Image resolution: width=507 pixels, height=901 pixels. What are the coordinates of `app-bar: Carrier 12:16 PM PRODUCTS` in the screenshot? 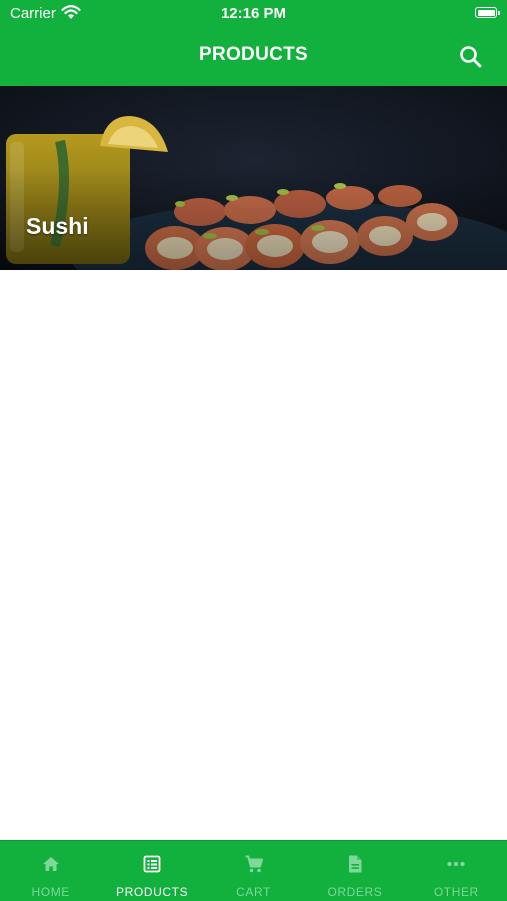 It's located at (253, 43).